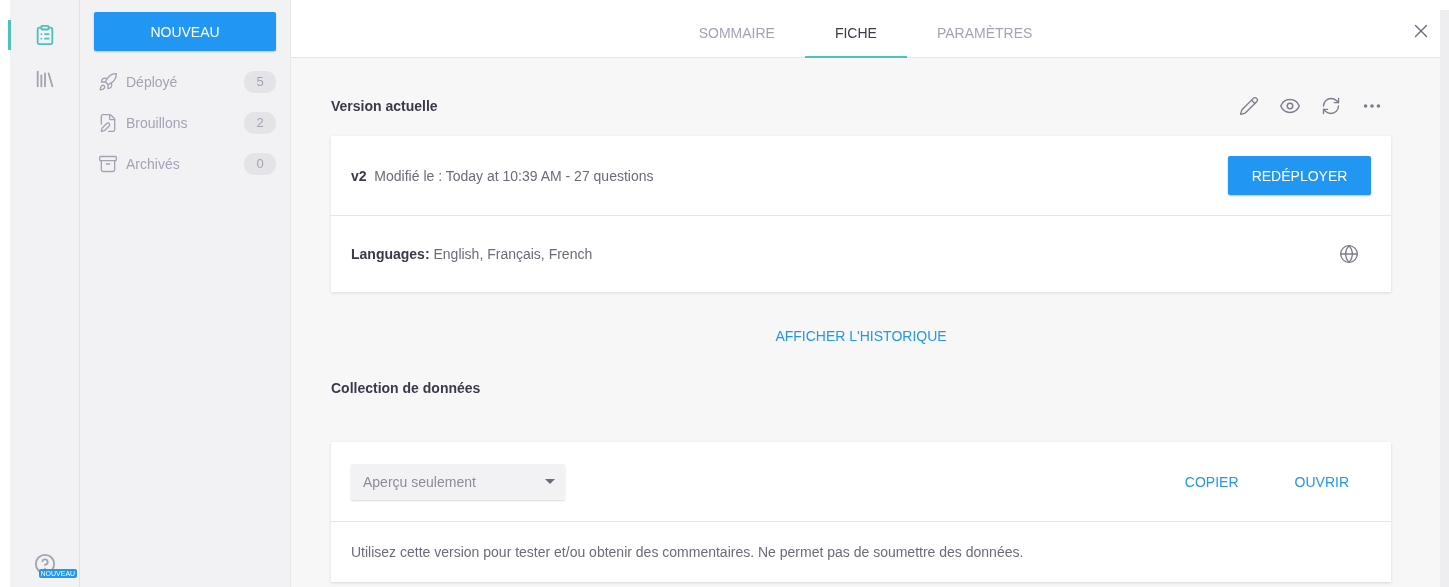 Image resolution: width=1449 pixels, height=587 pixels. I want to click on tab: PARAMÈTRES, so click(984, 34).